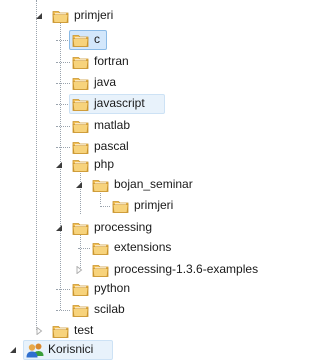 The image size is (320, 360). I want to click on tree-node: processing, so click(140, 228).